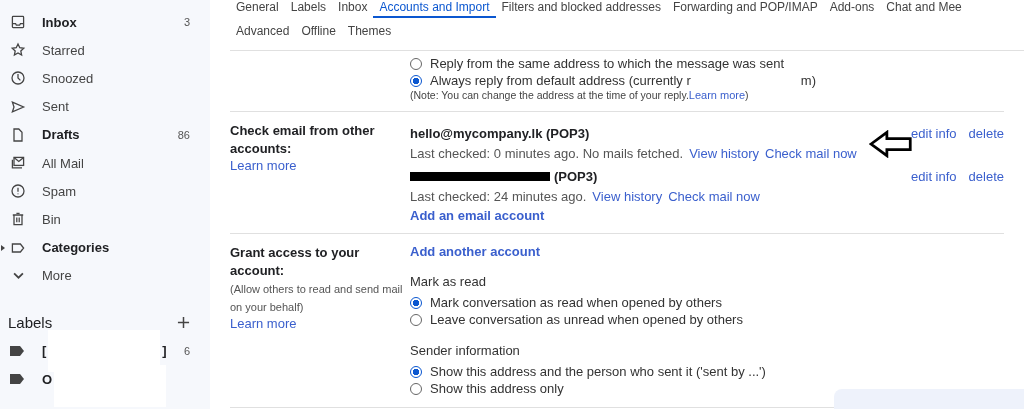 The height and width of the screenshot is (409, 1024). What do you see at coordinates (18, 106) in the screenshot?
I see `send-icon` at bounding box center [18, 106].